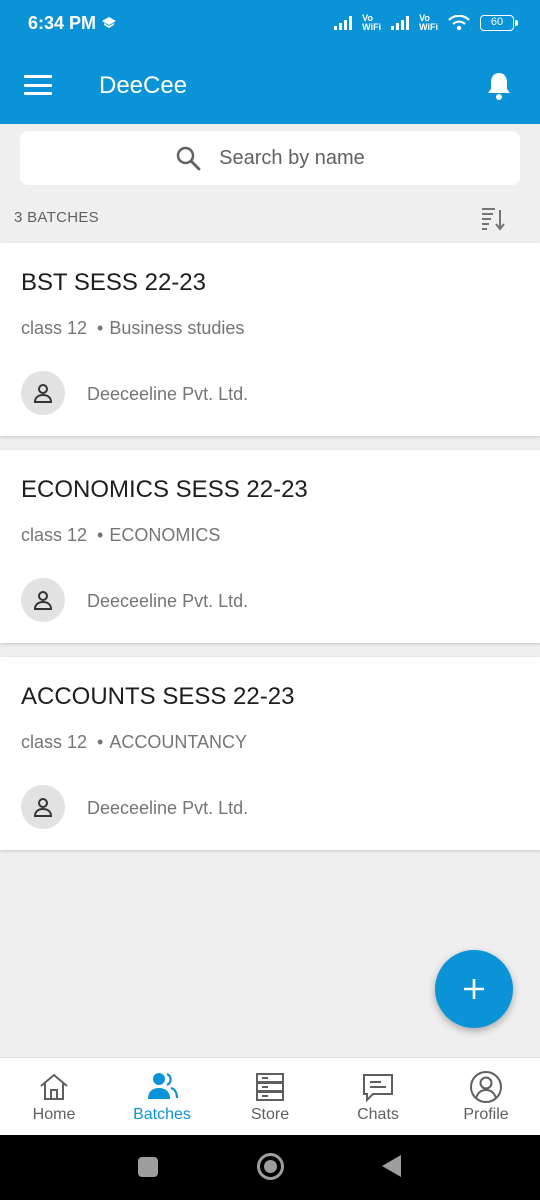  What do you see at coordinates (499, 23) in the screenshot?
I see `battery-icon: 60` at bounding box center [499, 23].